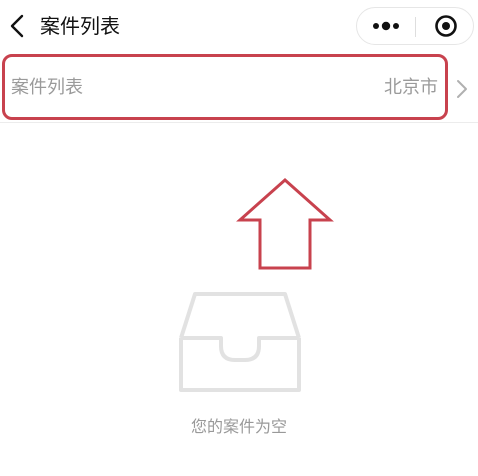 This screenshot has height=476, width=478. I want to click on target-close-icon, so click(446, 26).